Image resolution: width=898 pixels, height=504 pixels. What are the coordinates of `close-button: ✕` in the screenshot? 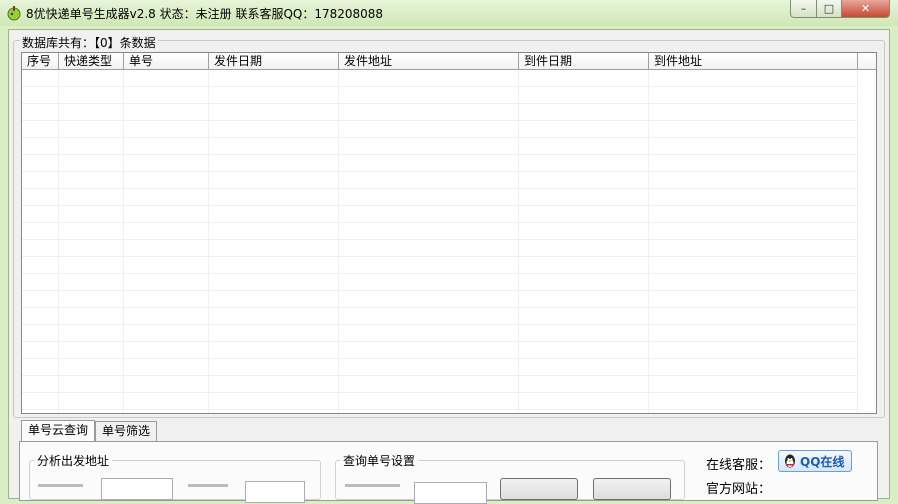 It's located at (865, 9).